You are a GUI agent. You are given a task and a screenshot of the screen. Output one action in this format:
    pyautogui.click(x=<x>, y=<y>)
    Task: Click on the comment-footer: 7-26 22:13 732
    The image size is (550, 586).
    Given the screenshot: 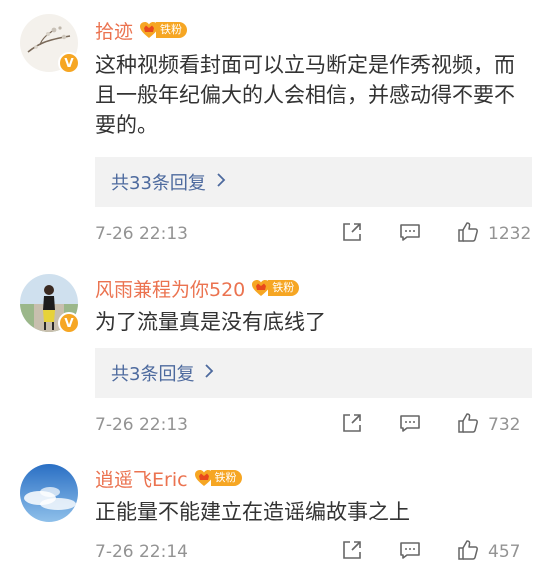 What is the action you would take?
    pyautogui.click(x=313, y=425)
    